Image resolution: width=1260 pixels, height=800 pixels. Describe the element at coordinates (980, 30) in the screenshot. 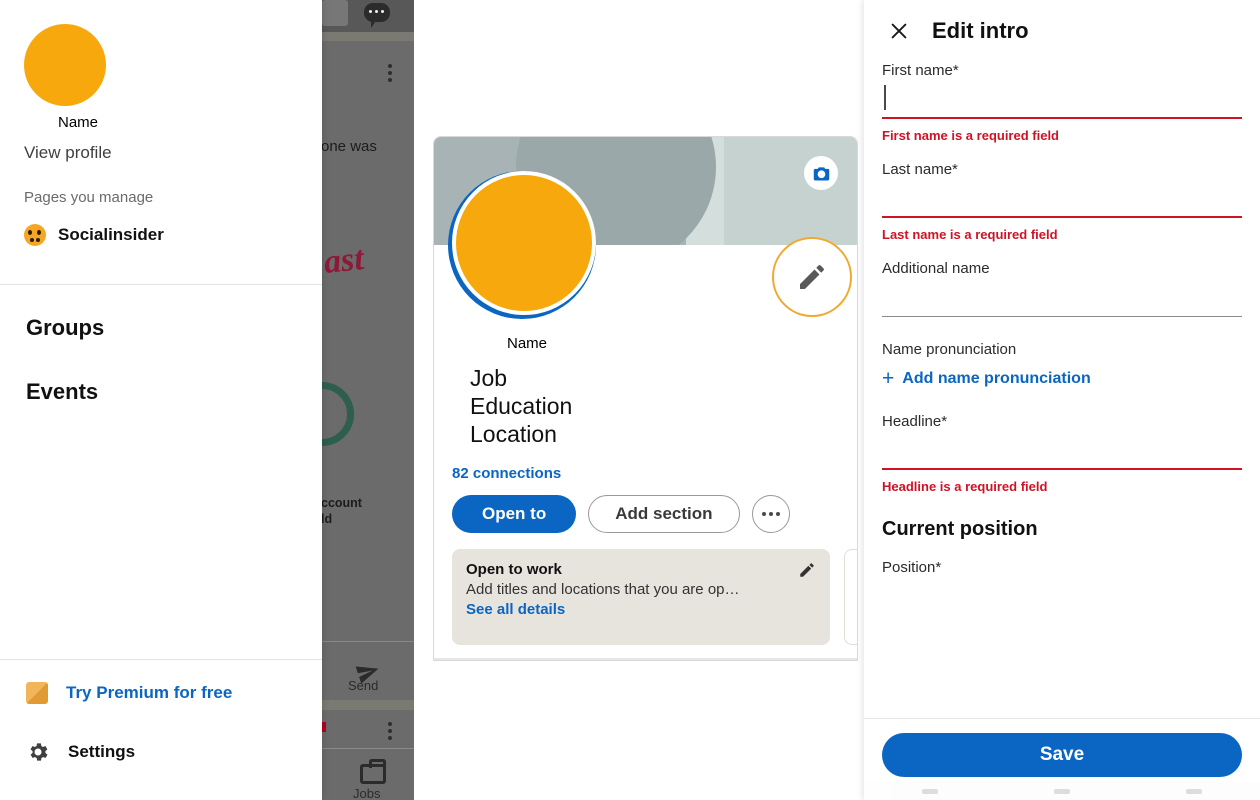

I see `page-title: Edit intro` at that location.